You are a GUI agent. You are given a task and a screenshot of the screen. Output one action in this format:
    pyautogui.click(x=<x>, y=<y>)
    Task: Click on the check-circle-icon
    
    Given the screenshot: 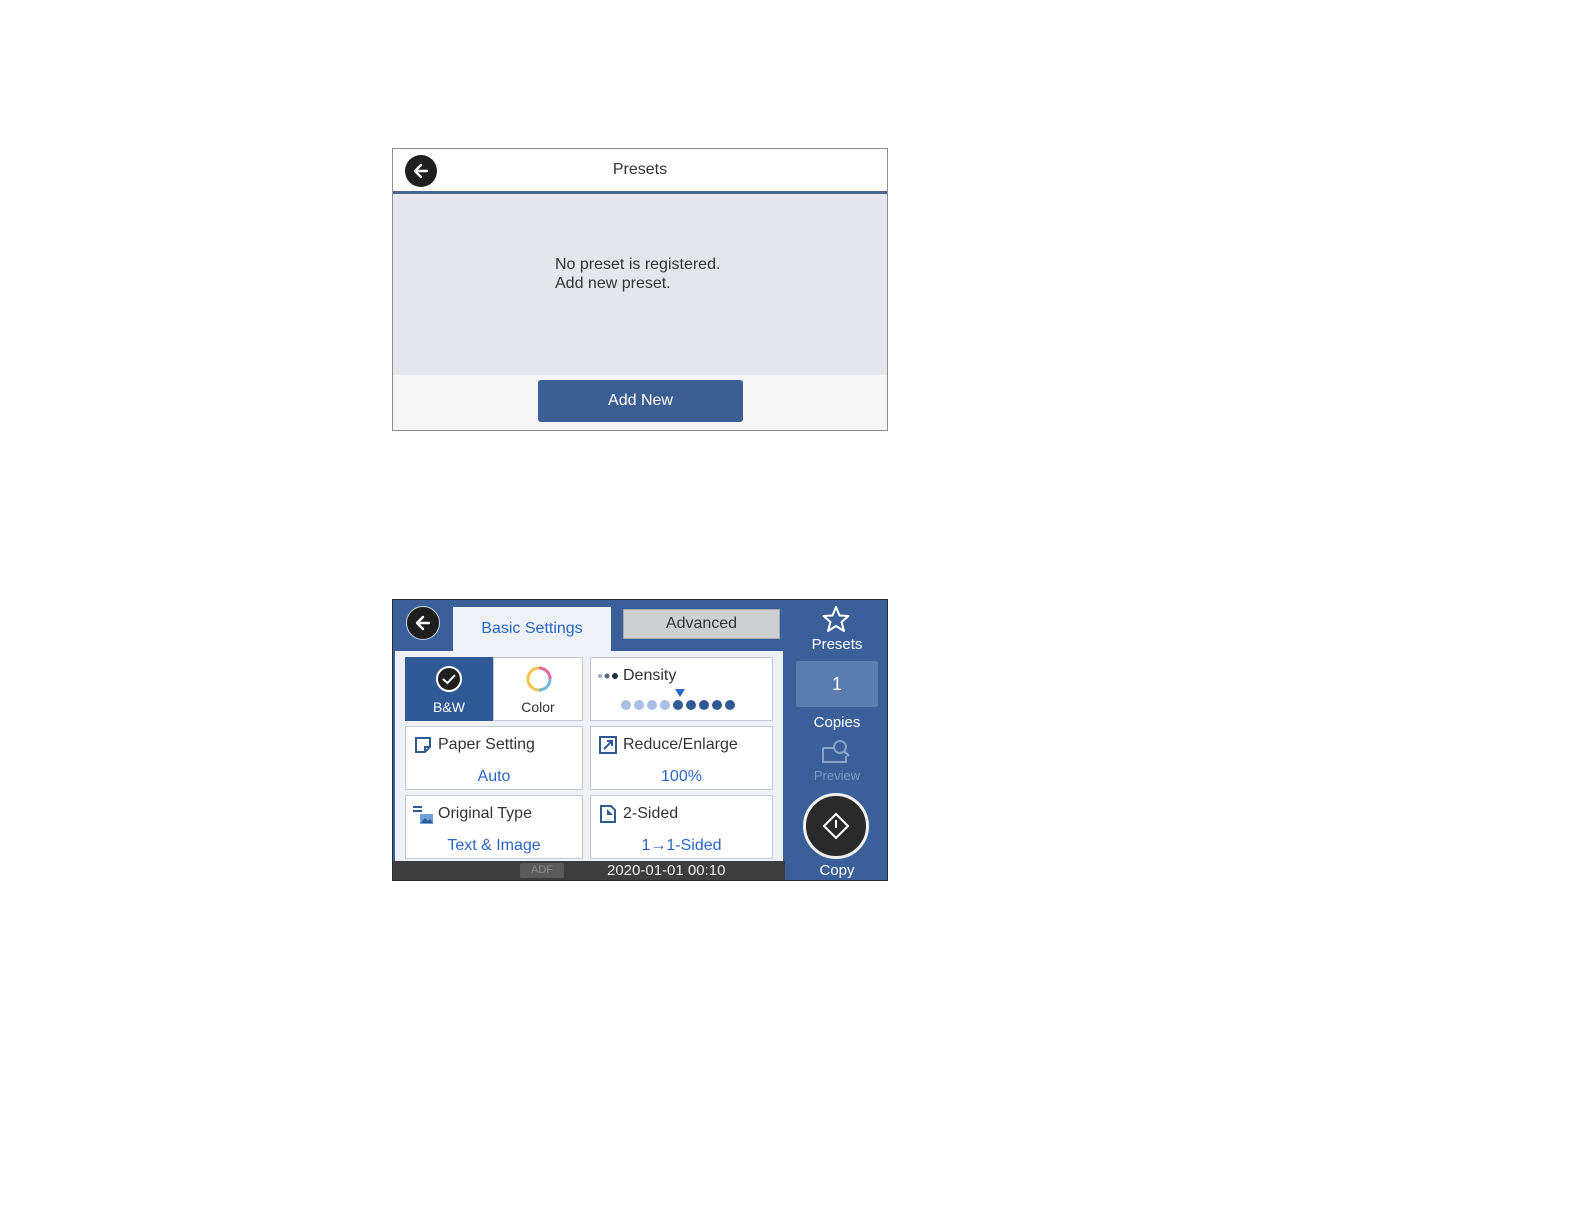 What is the action you would take?
    pyautogui.click(x=449, y=679)
    